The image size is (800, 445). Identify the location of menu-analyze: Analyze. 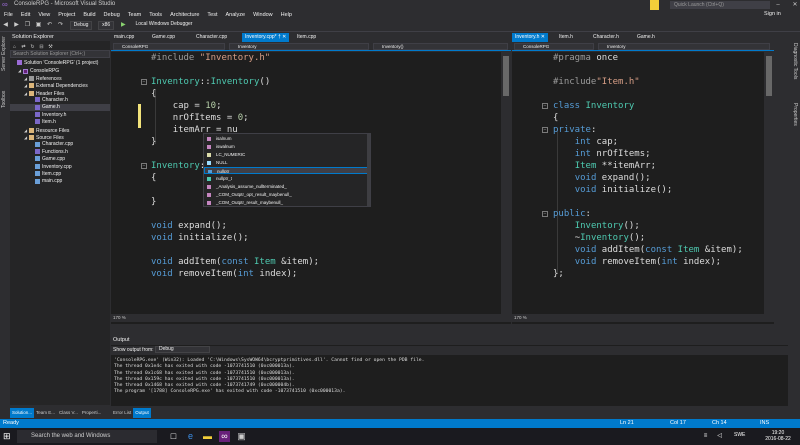
(236, 15).